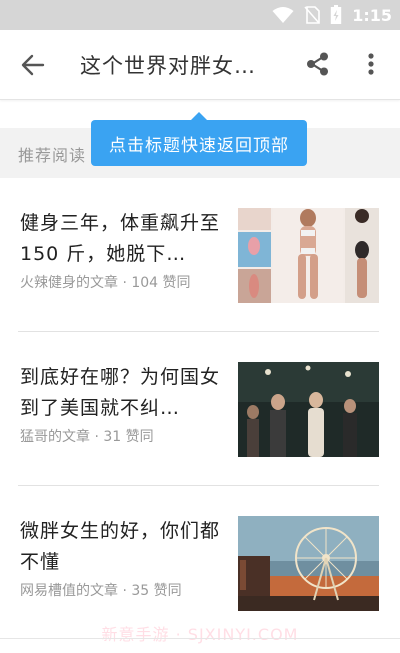  I want to click on article-meta: 火辣健身的文章 · 104 赞同, so click(105, 283).